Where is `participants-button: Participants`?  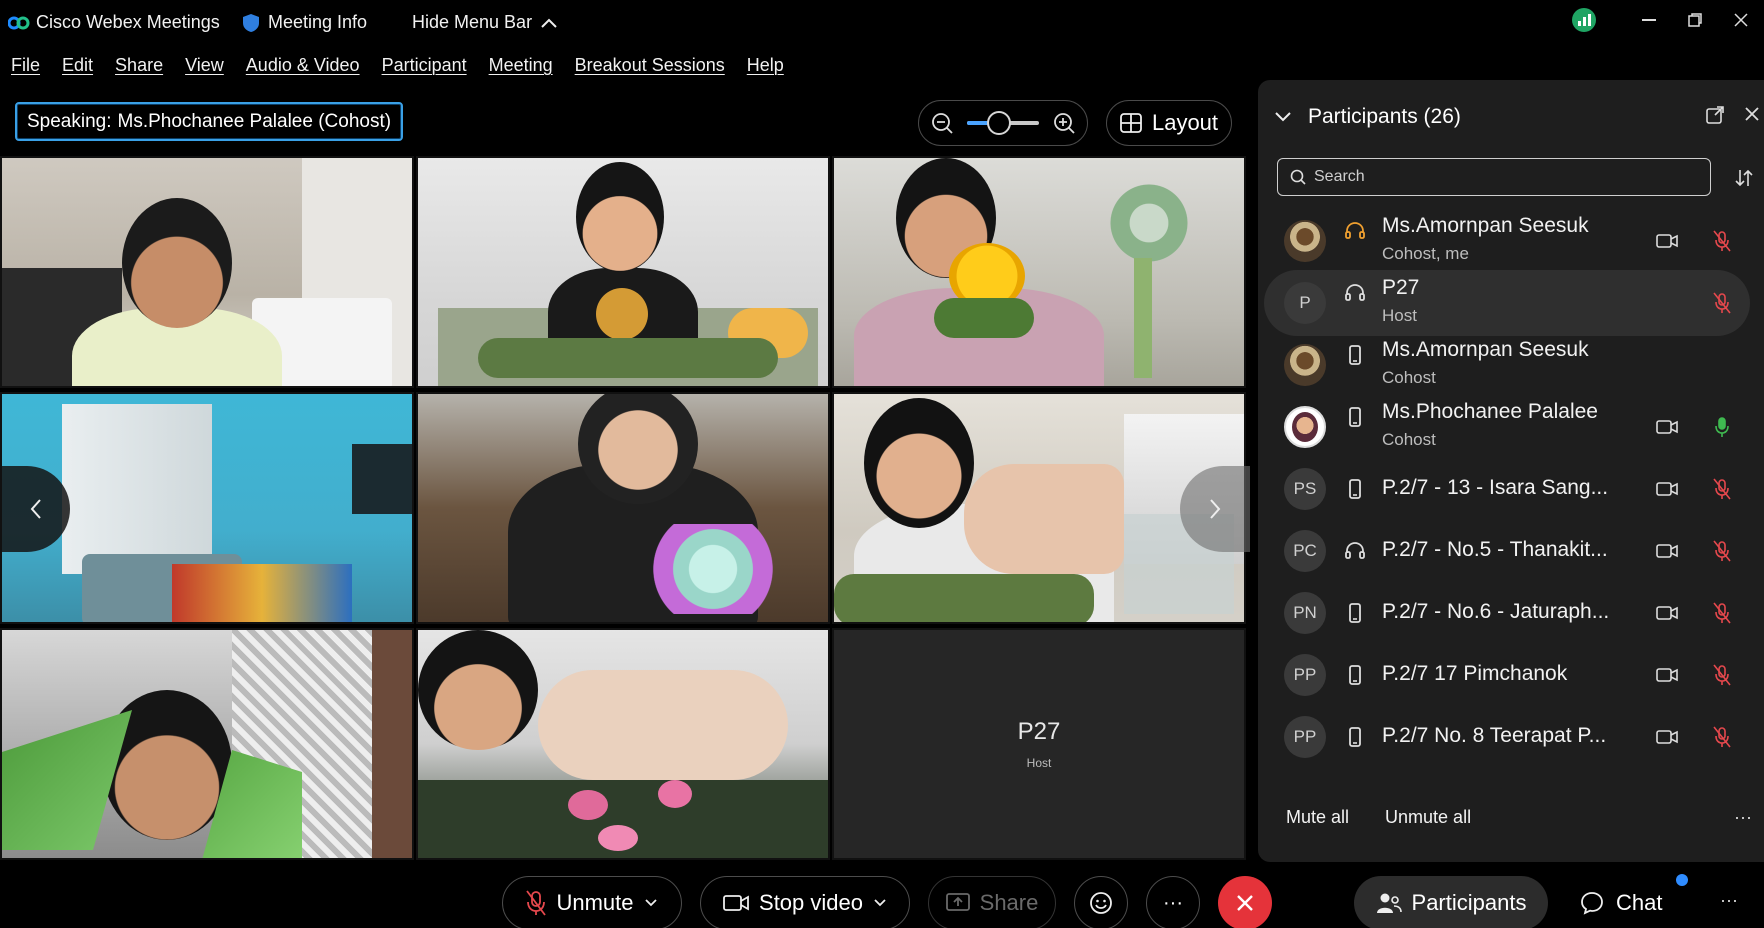 participants-button: Participants is located at coordinates (1451, 902).